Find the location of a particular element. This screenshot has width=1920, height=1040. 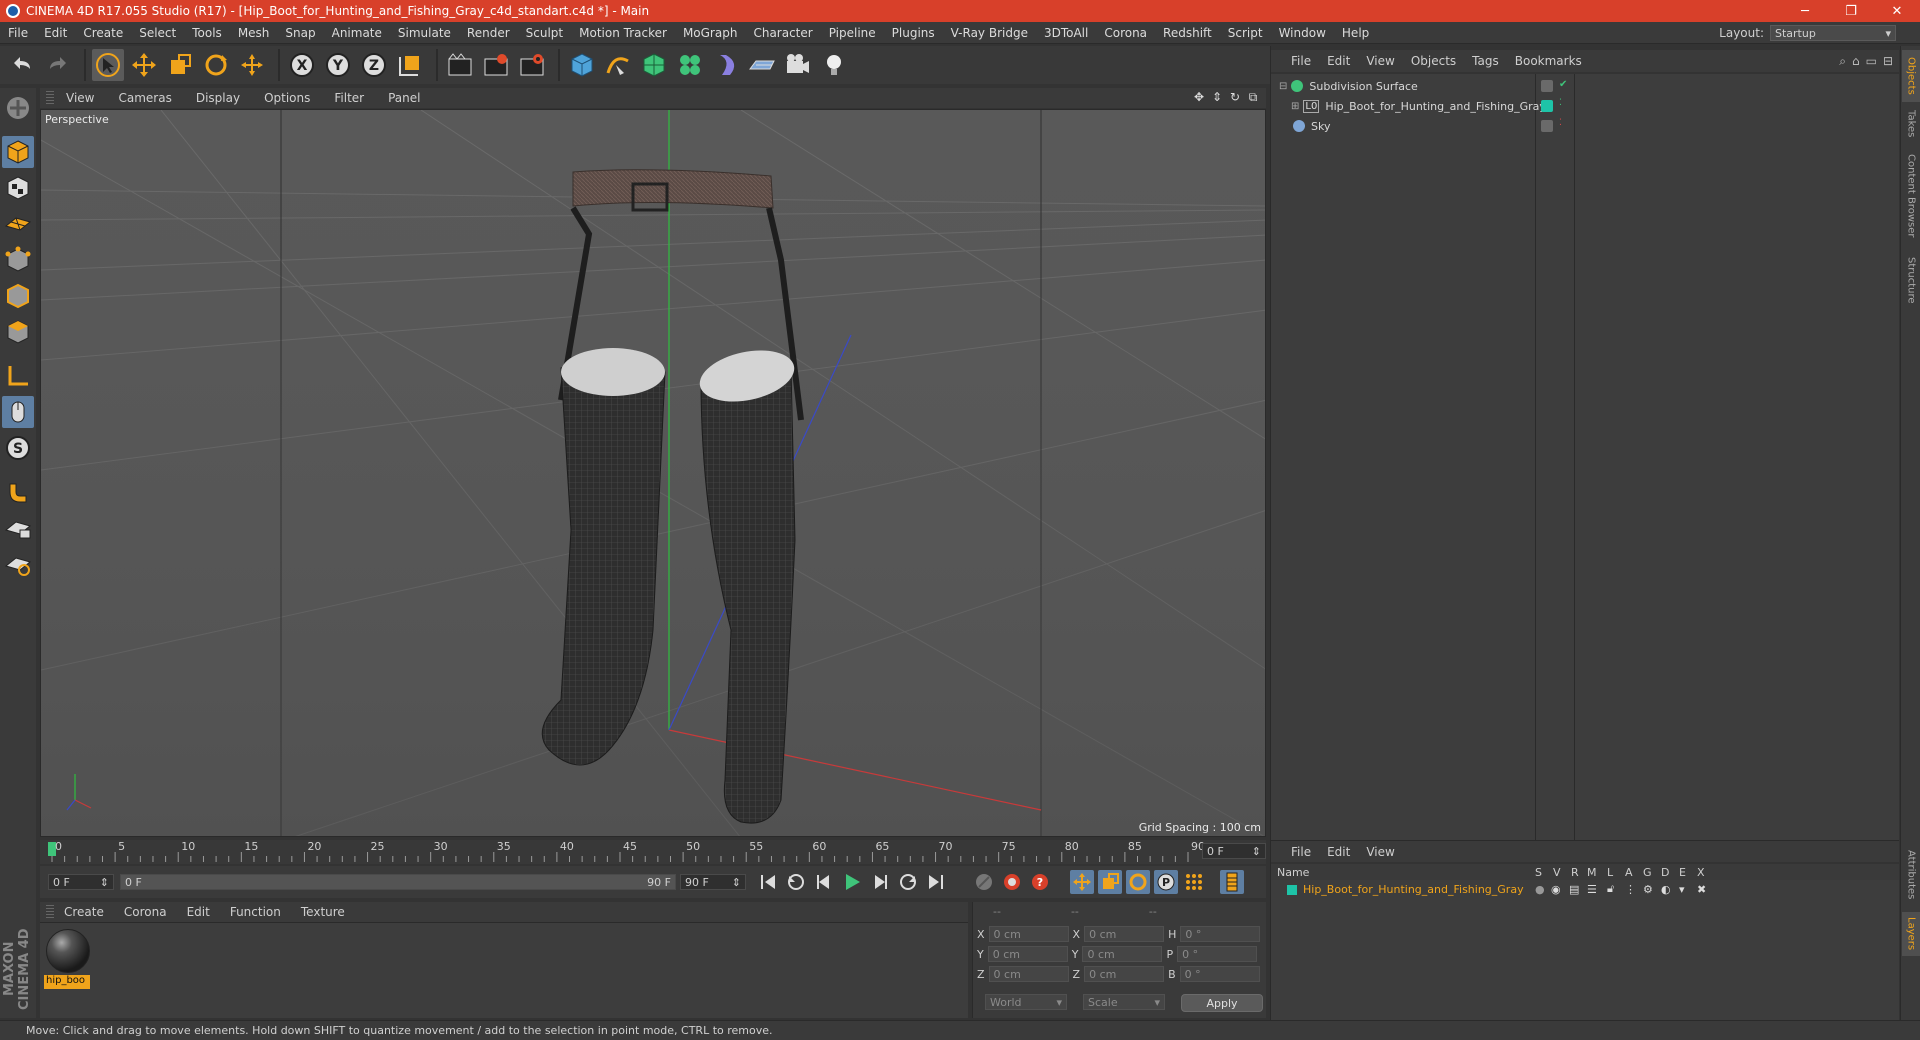

points-mode-button is located at coordinates (18, 260).